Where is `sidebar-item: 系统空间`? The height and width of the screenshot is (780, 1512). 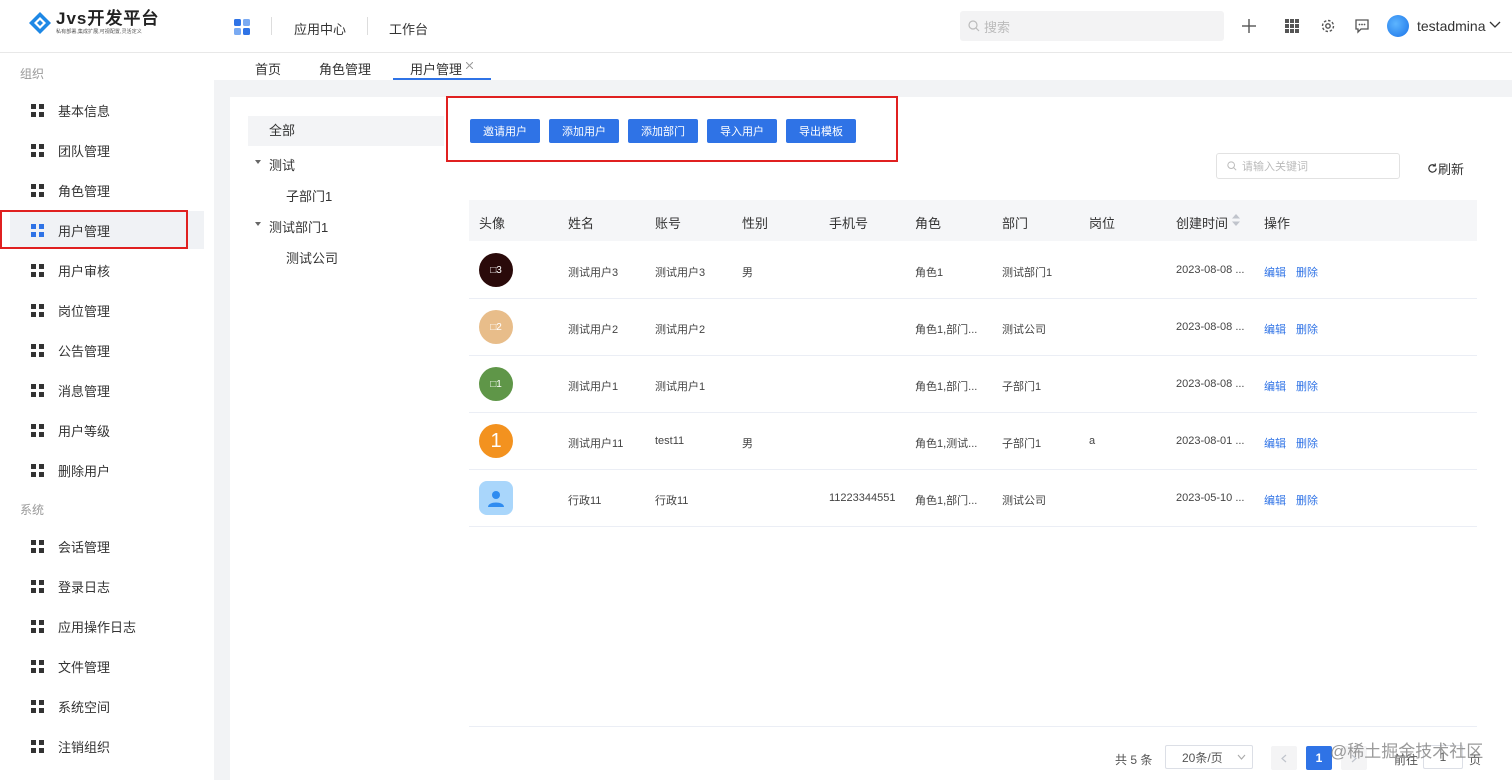 sidebar-item: 系统空间 is located at coordinates (107, 706).